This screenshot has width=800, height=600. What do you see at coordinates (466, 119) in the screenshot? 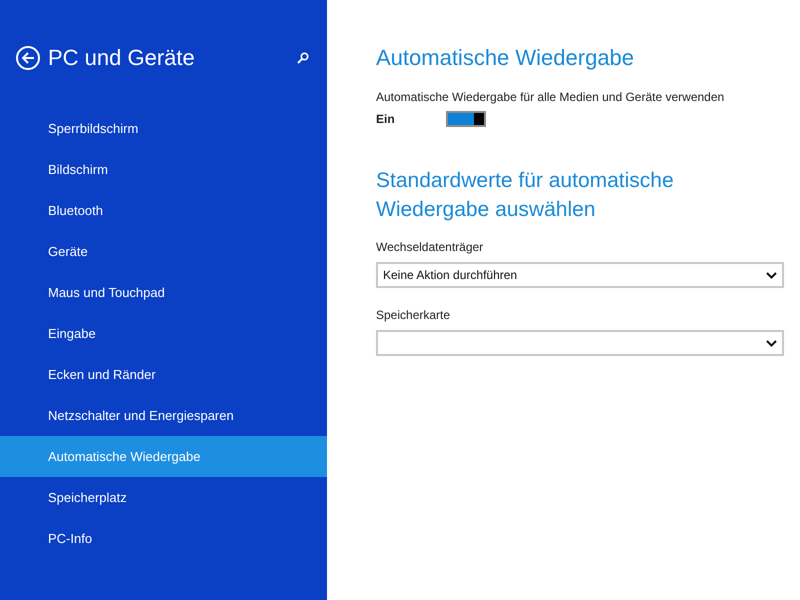
I see `toggle-switch` at bounding box center [466, 119].